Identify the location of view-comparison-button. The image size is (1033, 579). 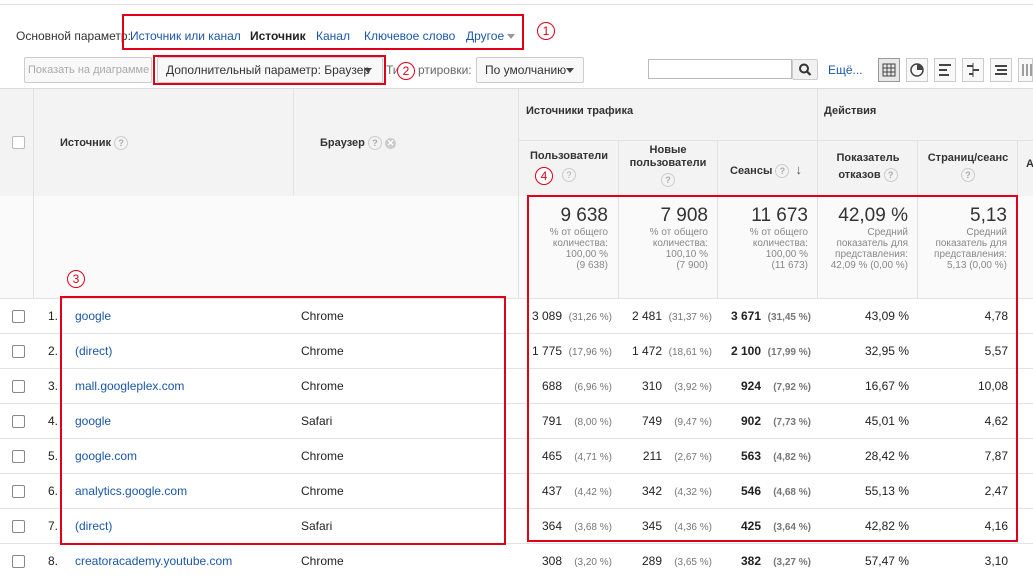
(973, 70).